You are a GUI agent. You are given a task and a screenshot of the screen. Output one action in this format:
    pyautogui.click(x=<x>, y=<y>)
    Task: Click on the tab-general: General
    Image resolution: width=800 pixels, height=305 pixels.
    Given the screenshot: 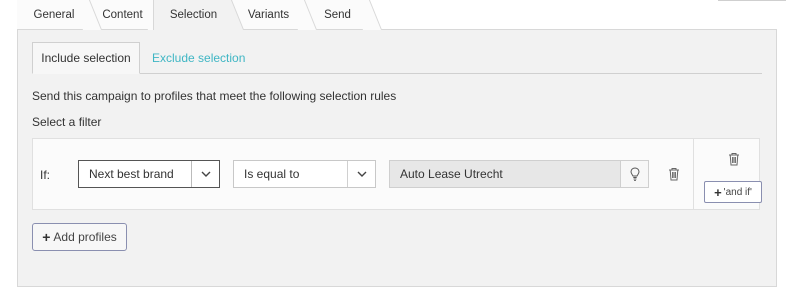 What is the action you would take?
    pyautogui.click(x=52, y=15)
    